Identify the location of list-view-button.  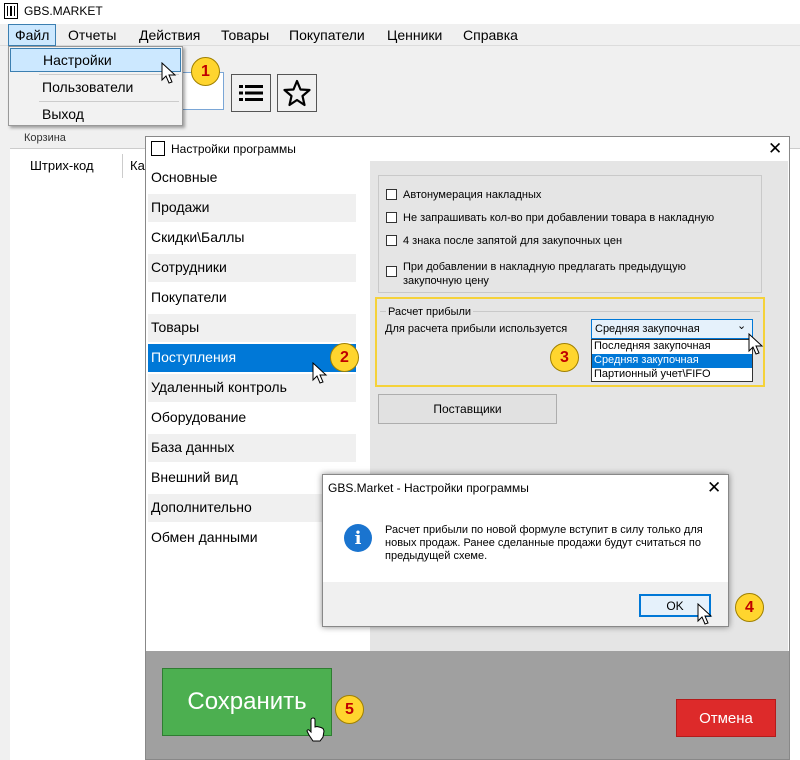
(251, 93).